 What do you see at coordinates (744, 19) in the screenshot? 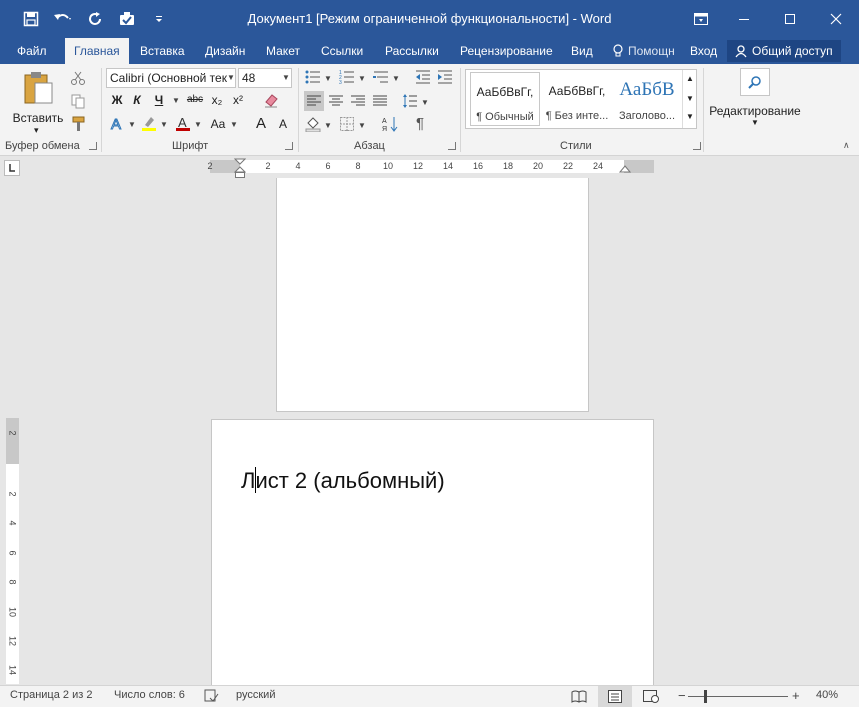
I see `minimize-button` at bounding box center [744, 19].